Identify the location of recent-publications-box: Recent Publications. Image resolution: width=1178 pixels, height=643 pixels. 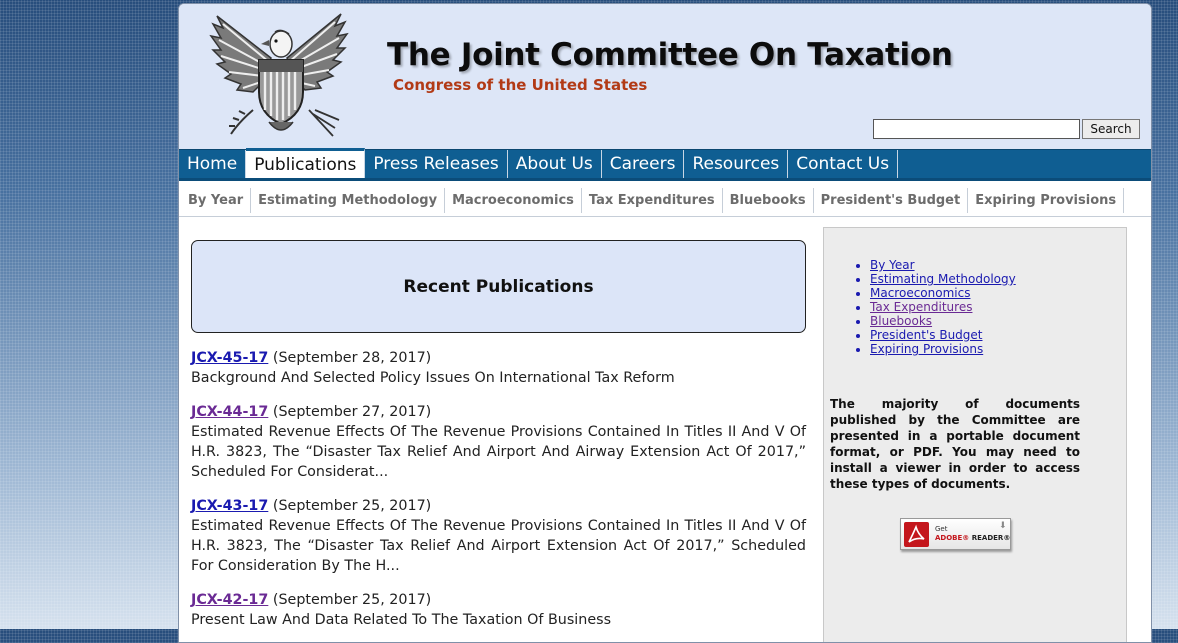
(498, 286).